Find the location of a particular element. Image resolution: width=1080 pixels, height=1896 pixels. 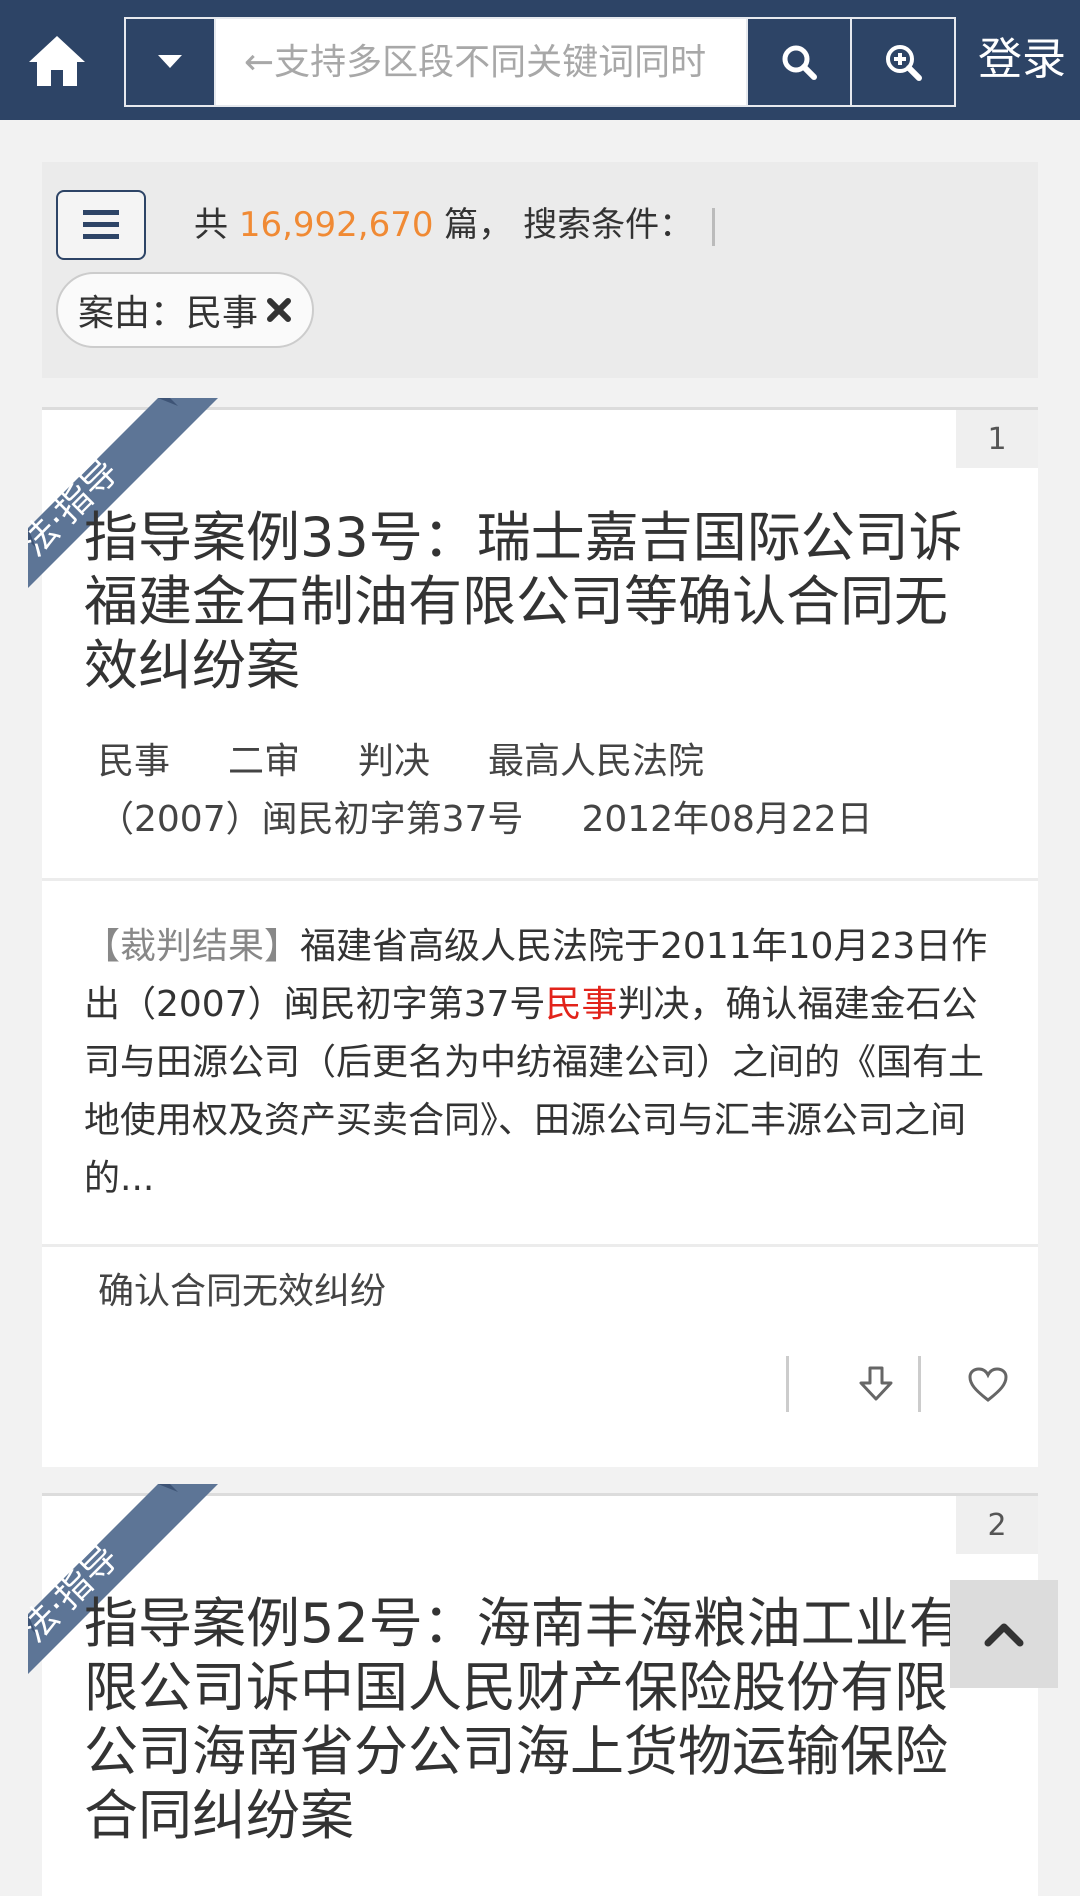

summary-label: 【裁判结果】 is located at coordinates (192, 946).